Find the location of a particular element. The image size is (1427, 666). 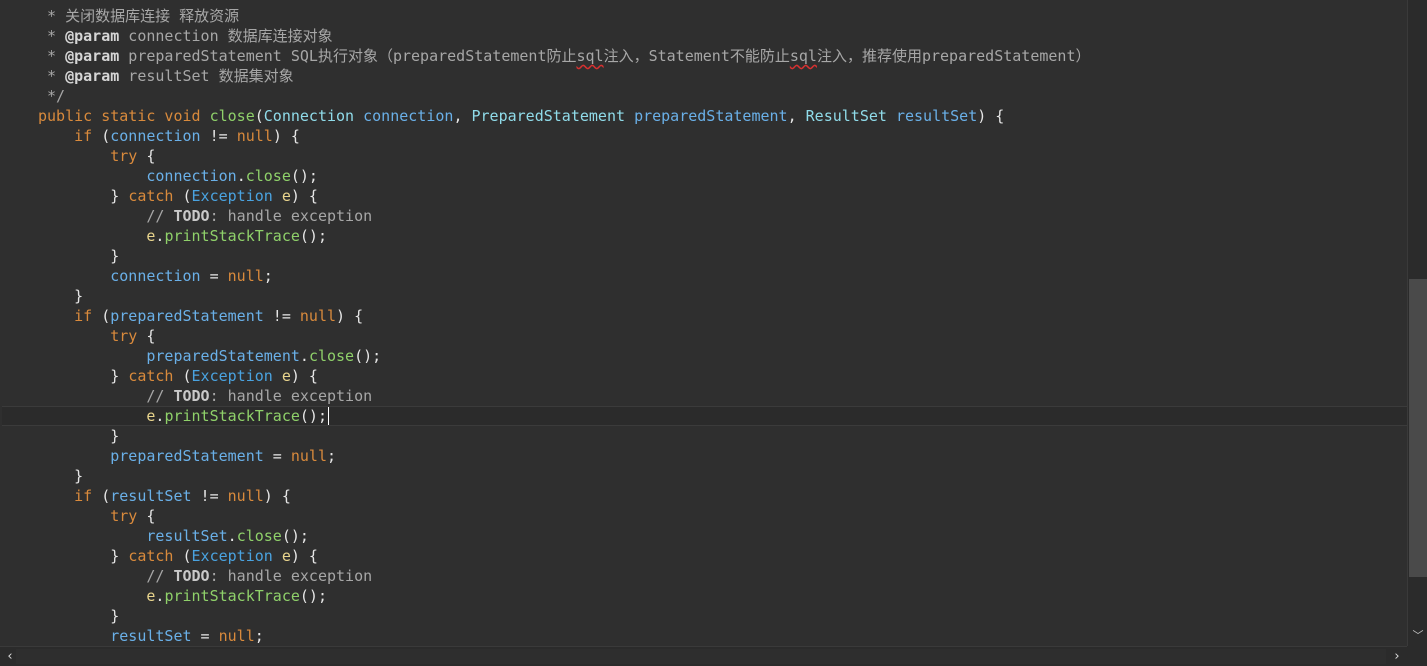

scroll-down-arrow: ﹀ is located at coordinates (1417, 636).